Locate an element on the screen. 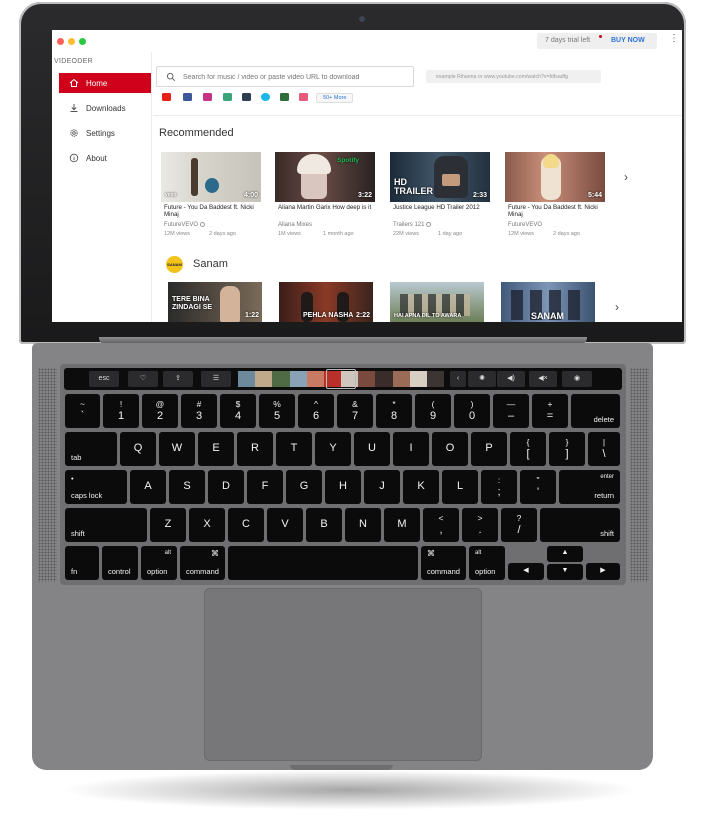 The width and height of the screenshot is (707, 827). key-l: L is located at coordinates (460, 487).